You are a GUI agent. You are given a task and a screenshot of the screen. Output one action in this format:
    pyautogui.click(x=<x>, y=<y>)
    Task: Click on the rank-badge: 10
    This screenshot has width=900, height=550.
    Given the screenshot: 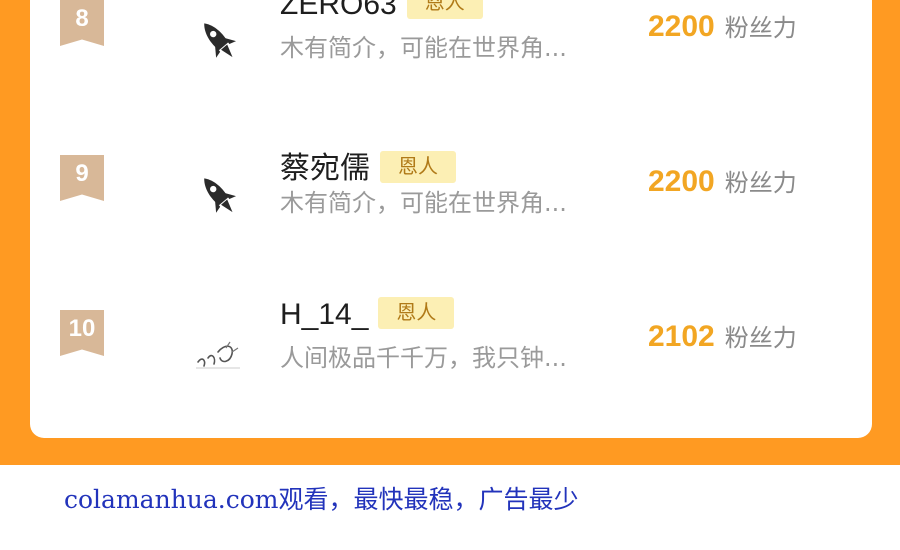 What is the action you would take?
    pyautogui.click(x=82, y=333)
    